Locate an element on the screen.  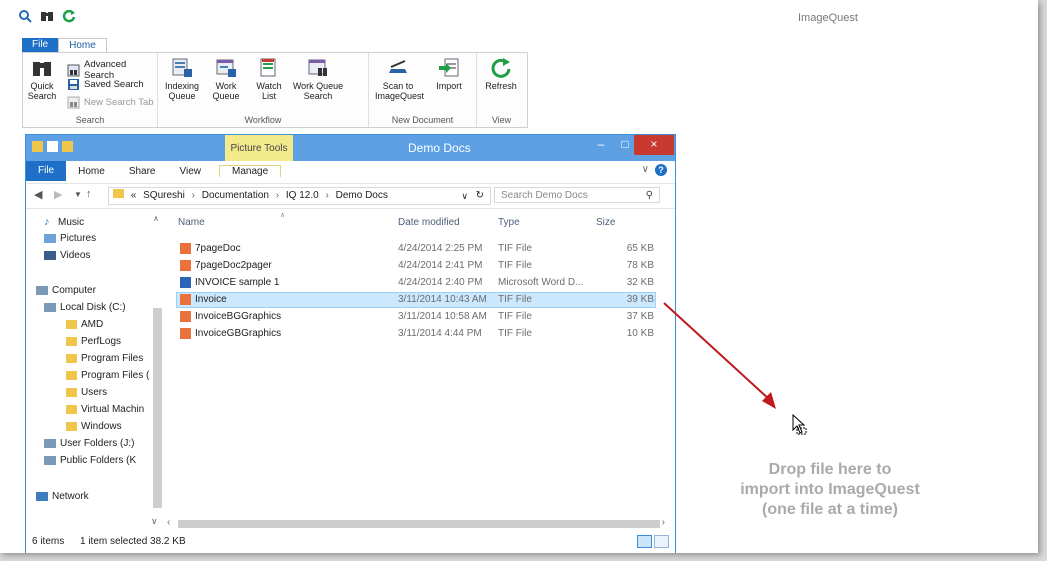
drop-zone-line-2: import into ImageQuest is located at coordinates (830, 489).